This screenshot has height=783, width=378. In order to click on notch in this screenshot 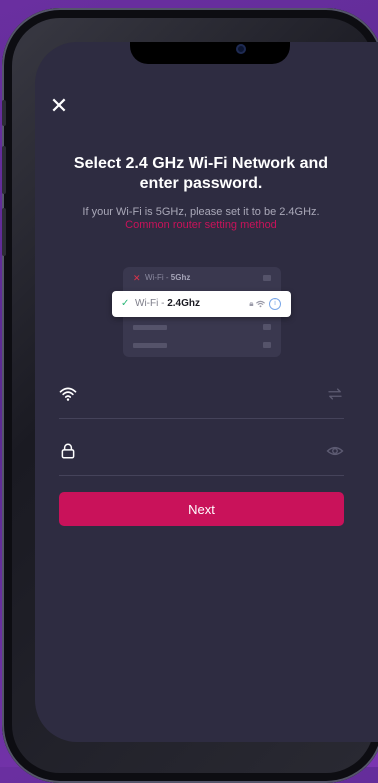, I will do `click(210, 53)`.